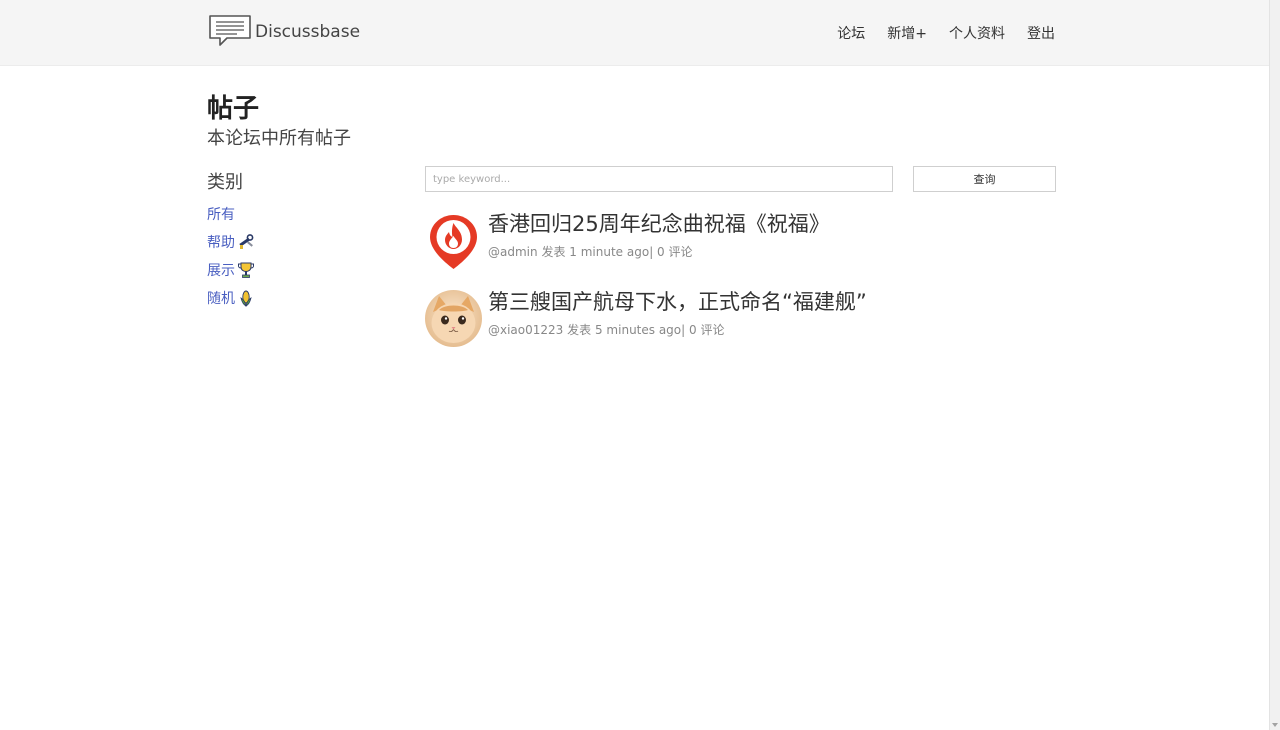  Describe the element at coordinates (1274, 365) in the screenshot. I see `vertical-scrollbar` at that location.